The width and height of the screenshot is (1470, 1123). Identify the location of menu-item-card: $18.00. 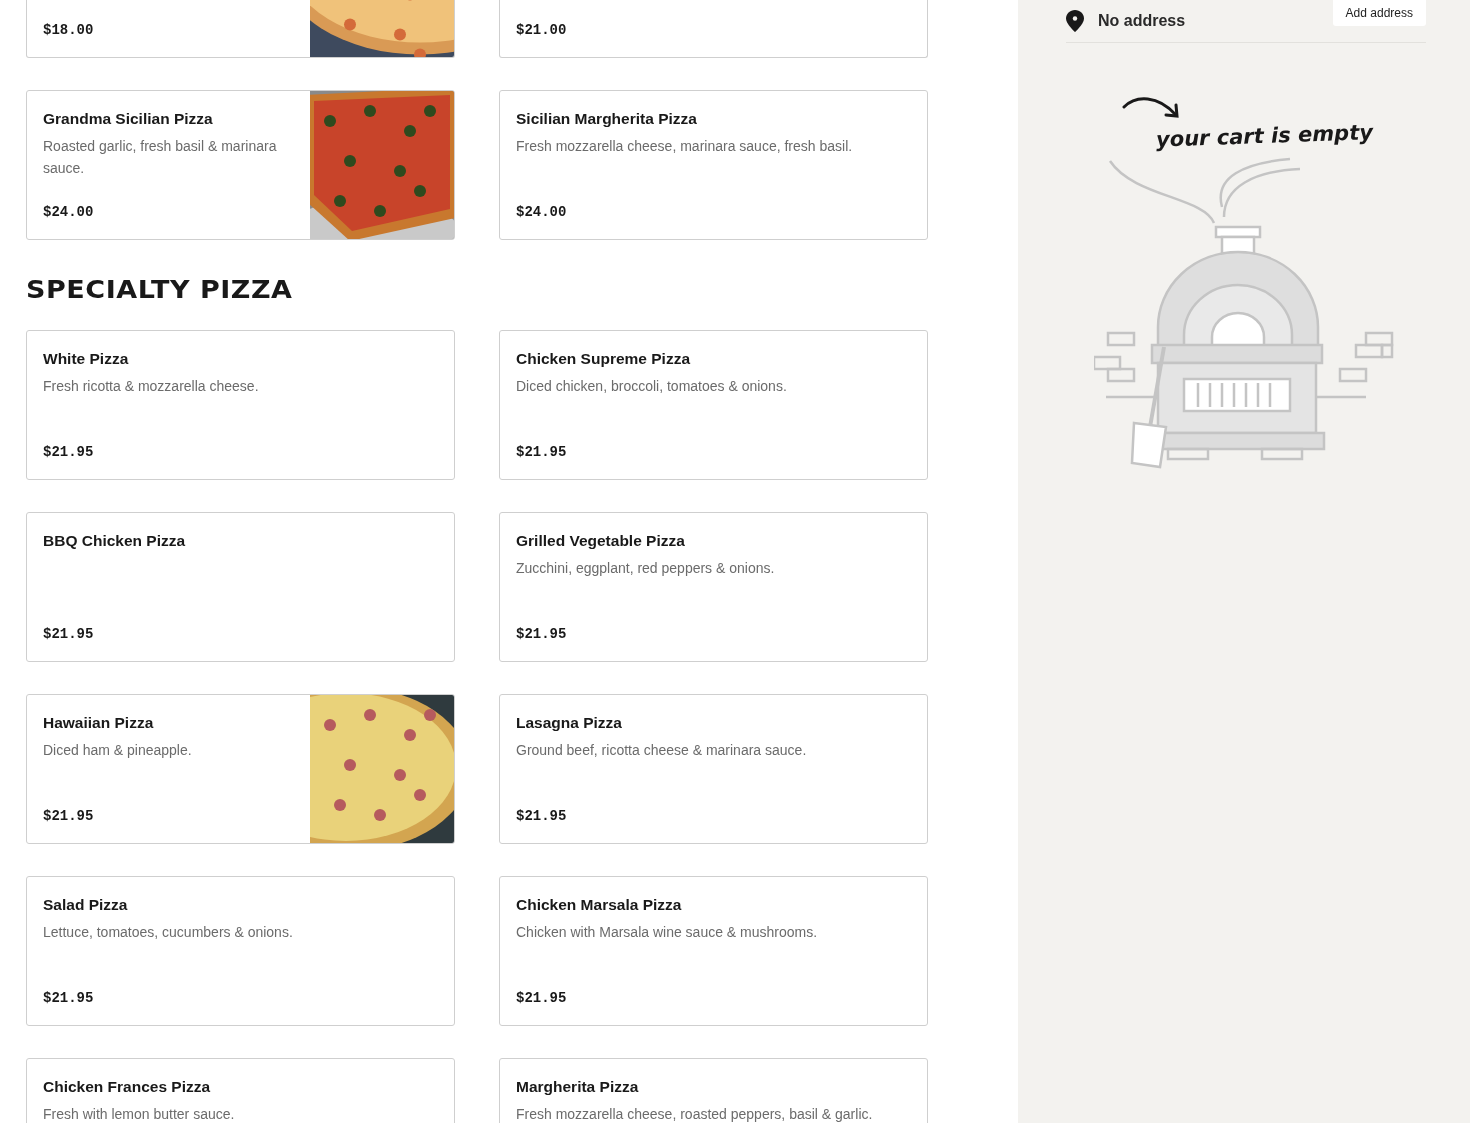
(240, 29).